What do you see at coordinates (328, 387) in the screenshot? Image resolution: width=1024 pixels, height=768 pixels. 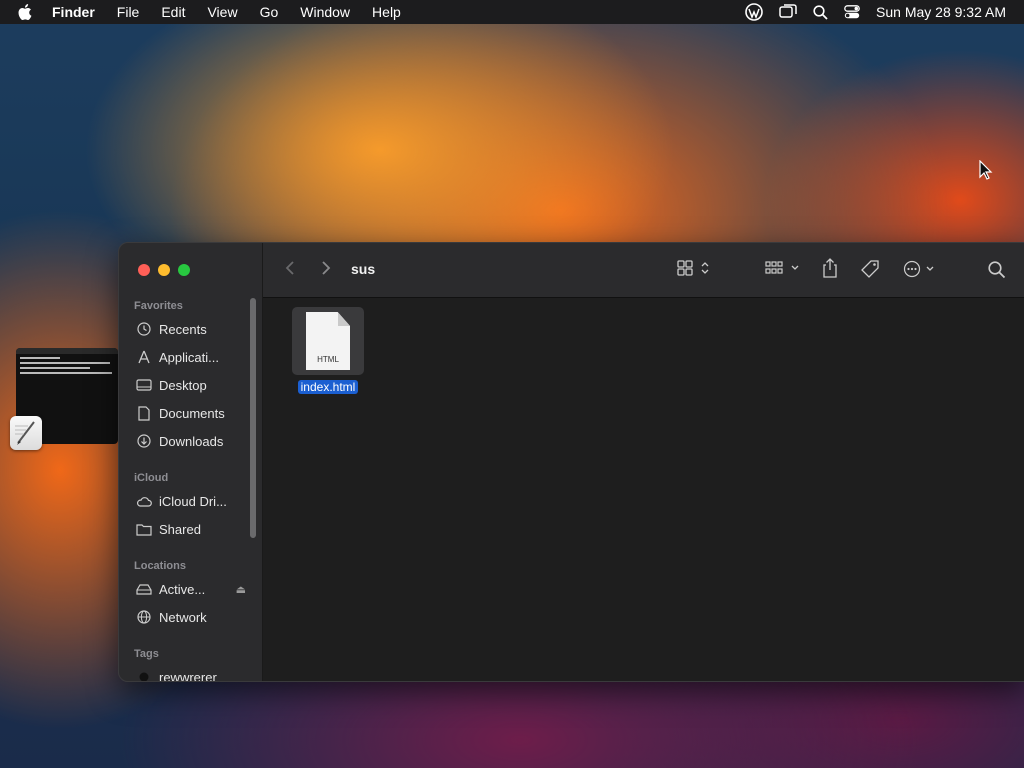 I see `file-name: index.html` at bounding box center [328, 387].